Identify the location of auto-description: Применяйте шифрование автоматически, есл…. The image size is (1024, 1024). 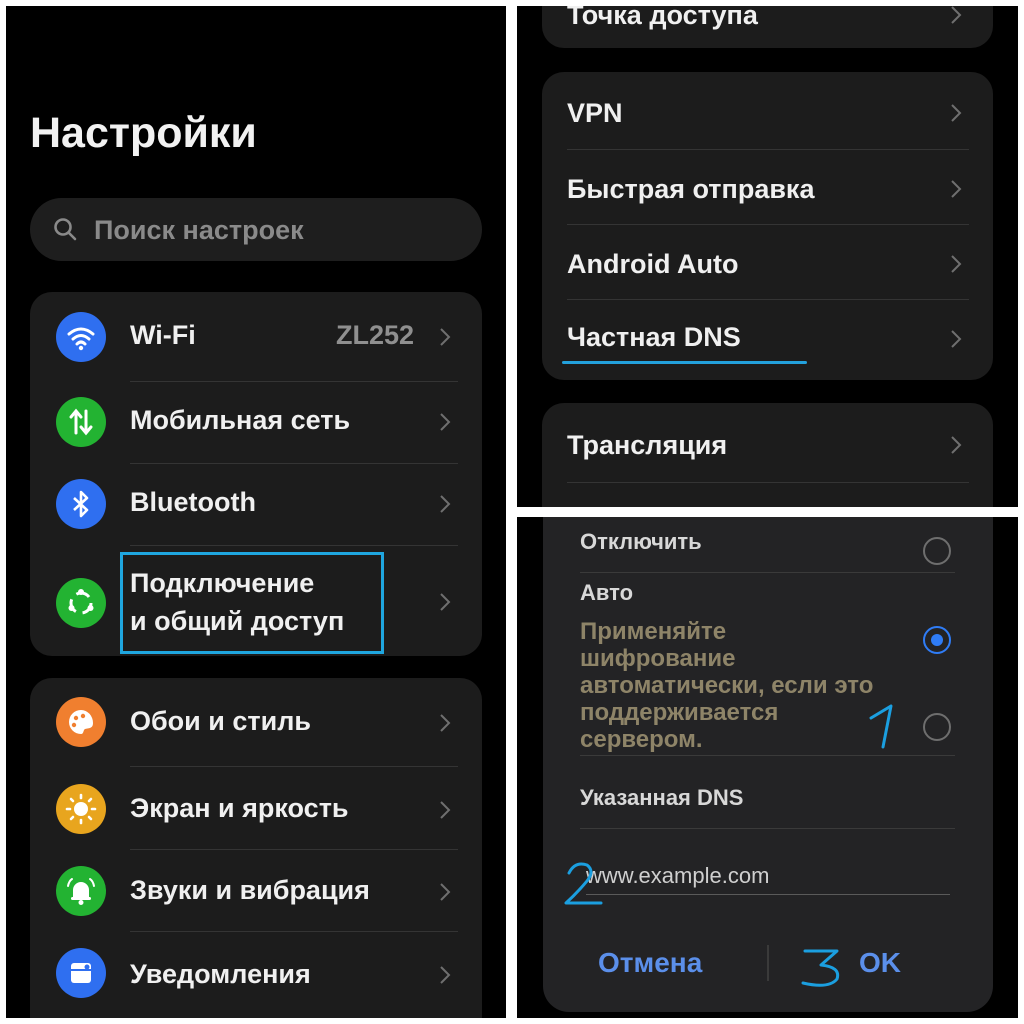
(727, 685).